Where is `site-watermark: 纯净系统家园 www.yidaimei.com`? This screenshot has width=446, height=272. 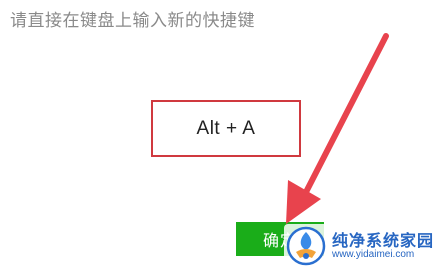 site-watermark: 纯净系统家园 www.yidaimei.com is located at coordinates (361, 246).